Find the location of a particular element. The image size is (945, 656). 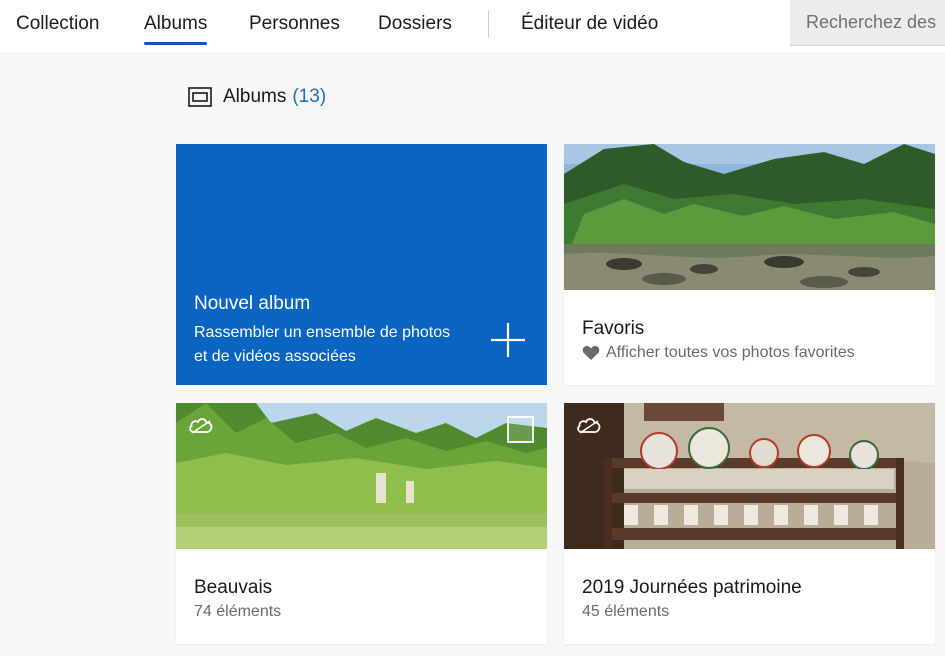

tab-collection: Collection is located at coordinates (57, 24).